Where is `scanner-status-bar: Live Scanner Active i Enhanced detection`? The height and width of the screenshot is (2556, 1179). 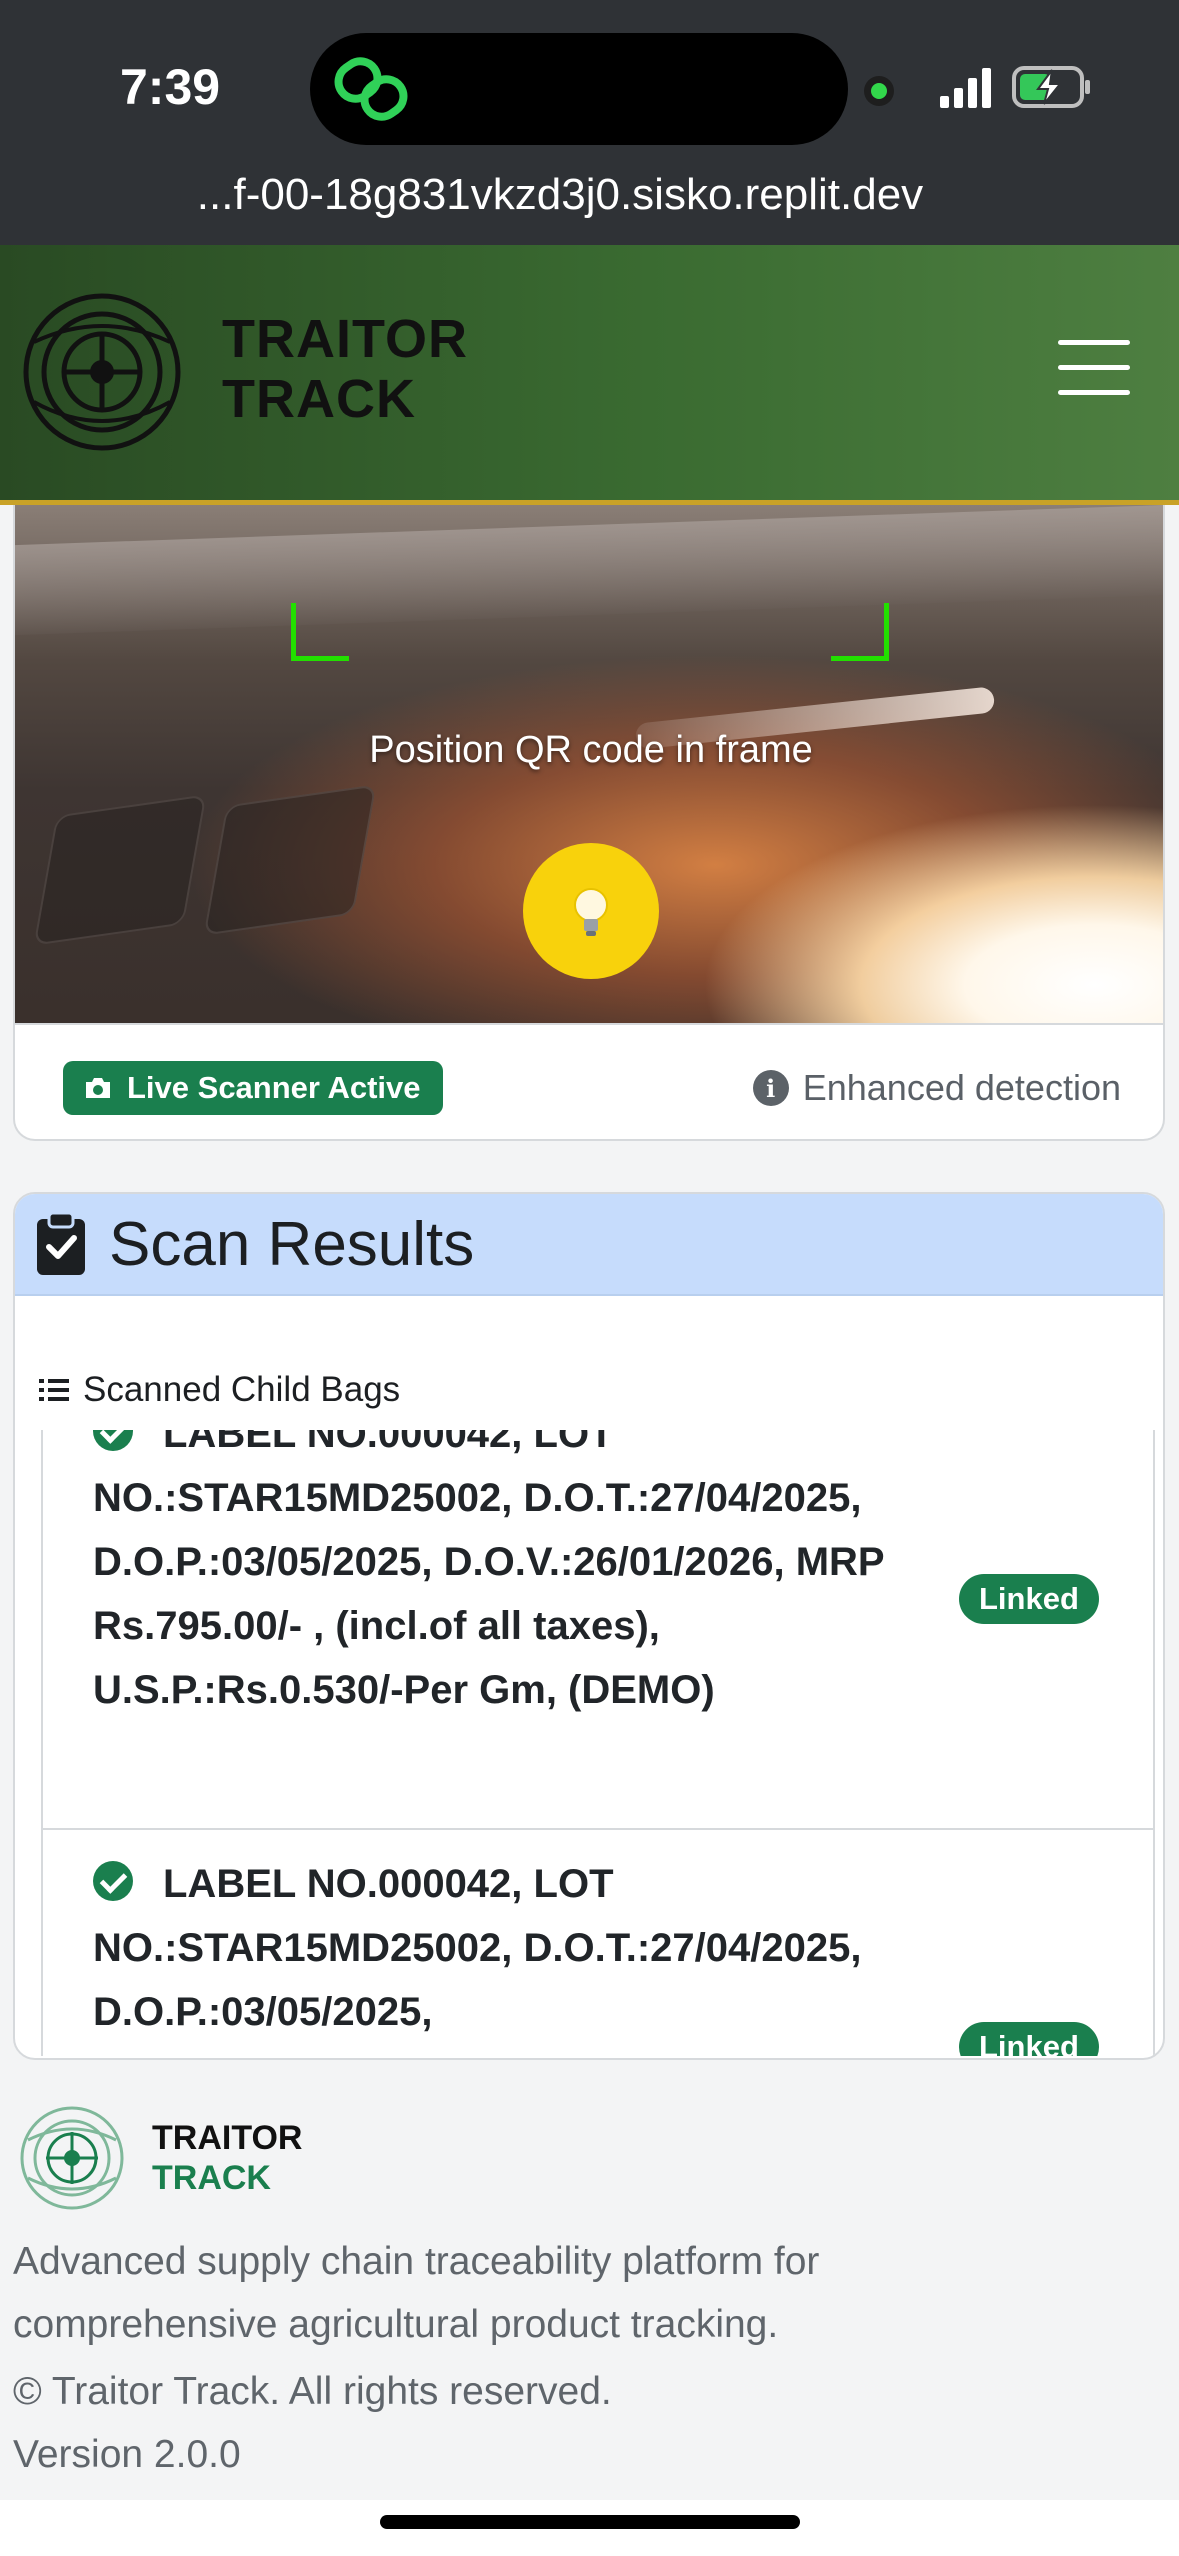
scanner-status-bar: Live Scanner Active i Enhanced detection is located at coordinates (589, 1082).